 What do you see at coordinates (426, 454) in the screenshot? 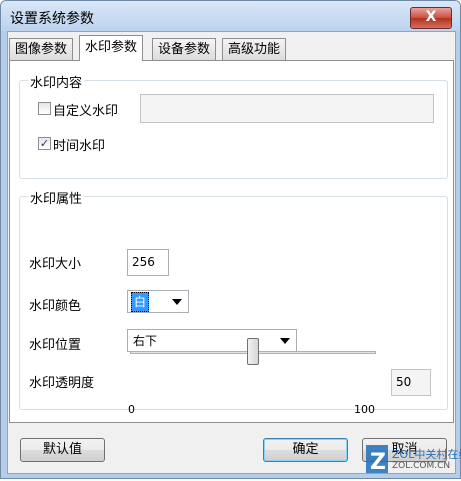
I see `zol-logo-text: ZOL中关村在线` at bounding box center [426, 454].